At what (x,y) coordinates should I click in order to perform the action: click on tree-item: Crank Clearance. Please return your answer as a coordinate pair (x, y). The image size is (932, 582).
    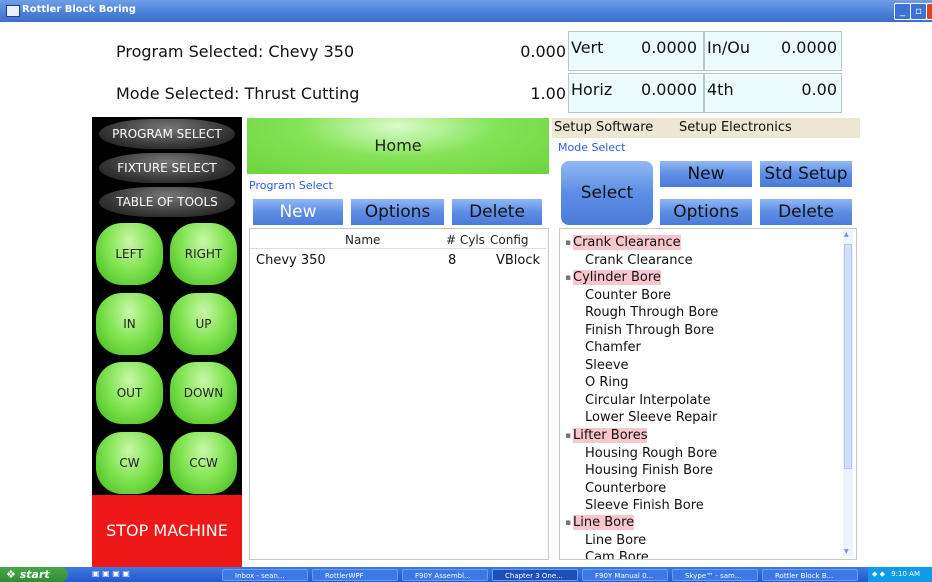
    Looking at the image, I should click on (639, 260).